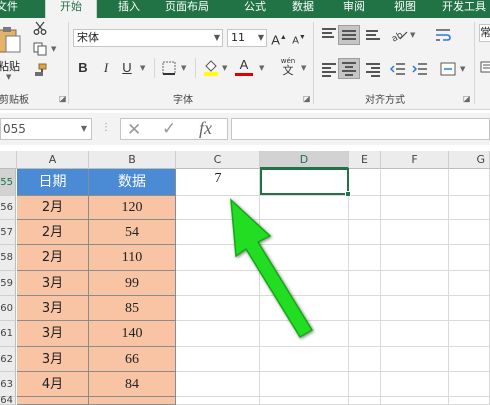  I want to click on green-arrow-icon, so click(272, 268).